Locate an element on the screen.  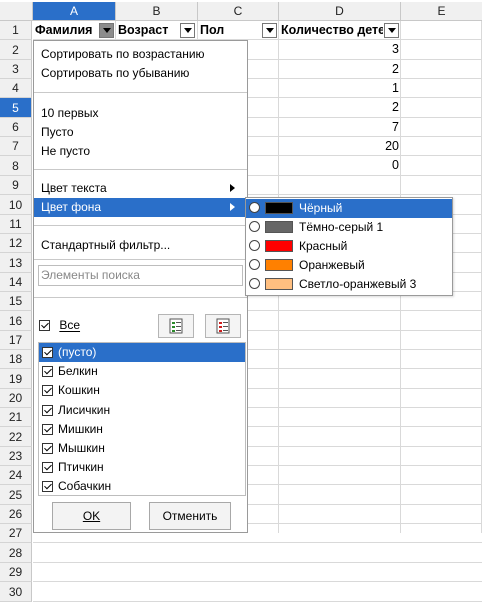
cancel-button: Отменить is located at coordinates (190, 516).